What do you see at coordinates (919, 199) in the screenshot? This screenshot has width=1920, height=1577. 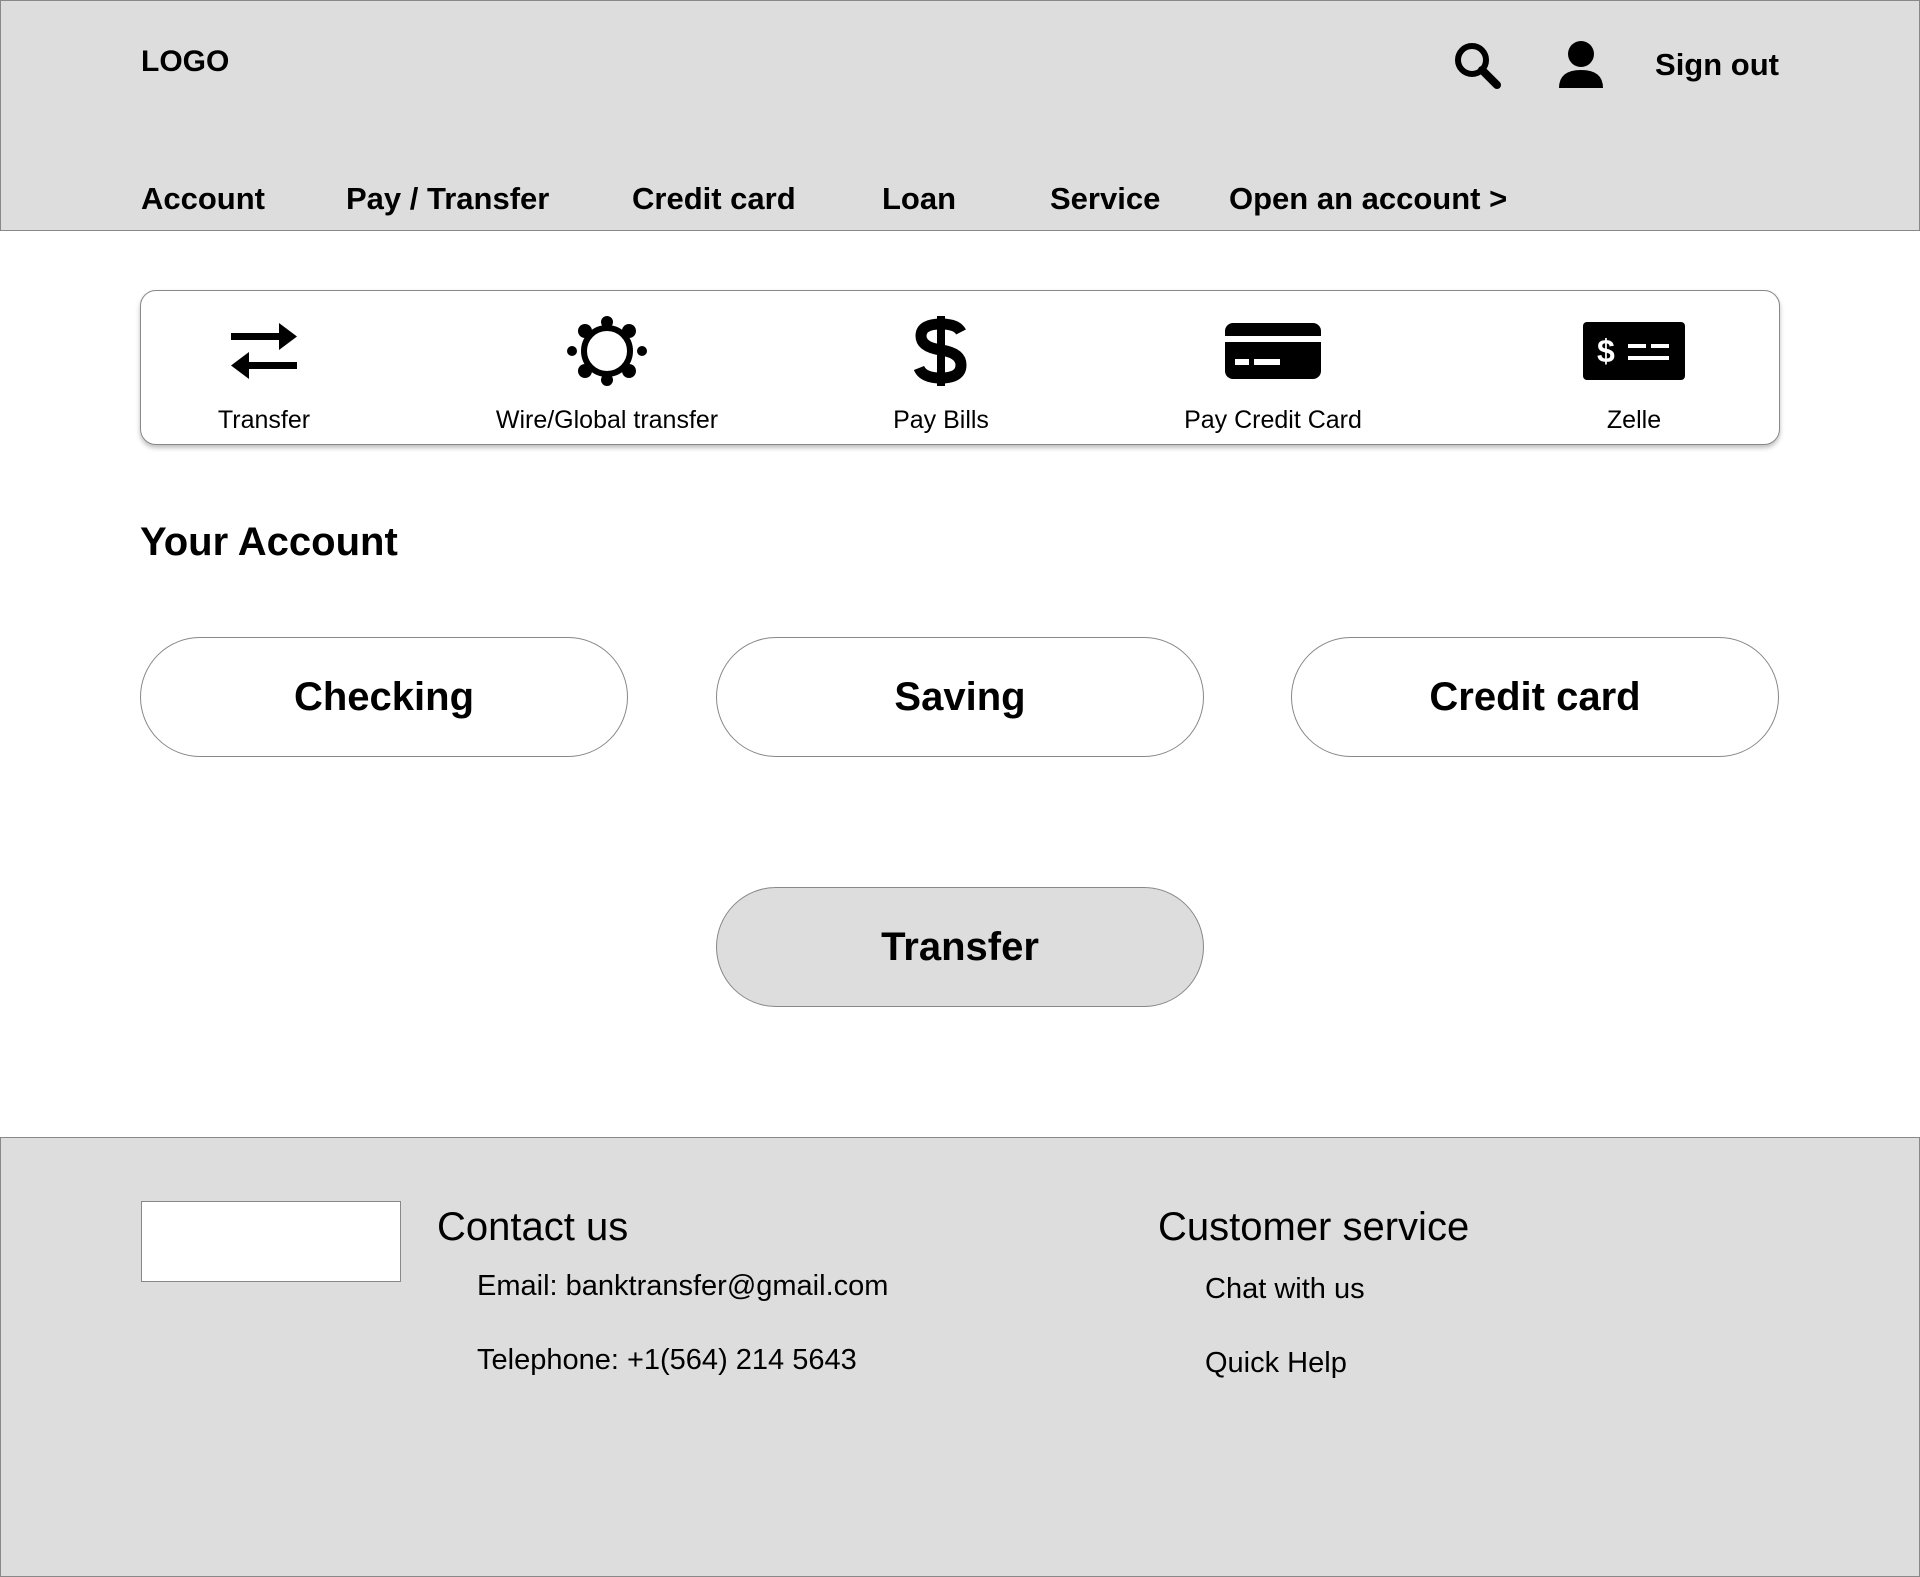 I see `nav-item-loan: Loan` at bounding box center [919, 199].